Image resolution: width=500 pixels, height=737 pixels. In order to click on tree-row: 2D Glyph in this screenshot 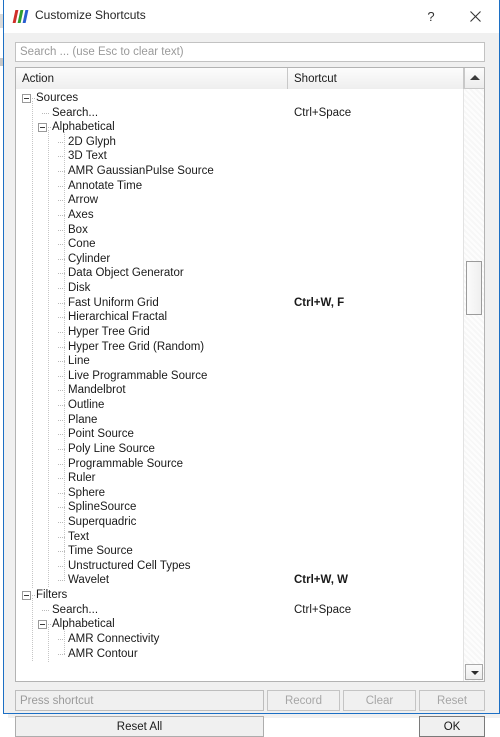, I will do `click(239, 142)`.